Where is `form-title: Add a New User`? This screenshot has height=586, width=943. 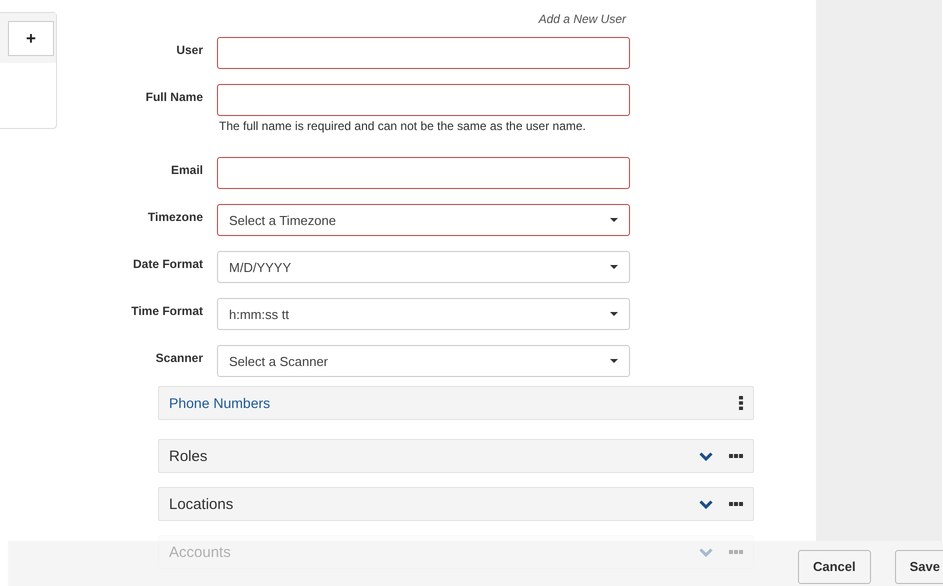
form-title: Add a New User is located at coordinates (581, 19).